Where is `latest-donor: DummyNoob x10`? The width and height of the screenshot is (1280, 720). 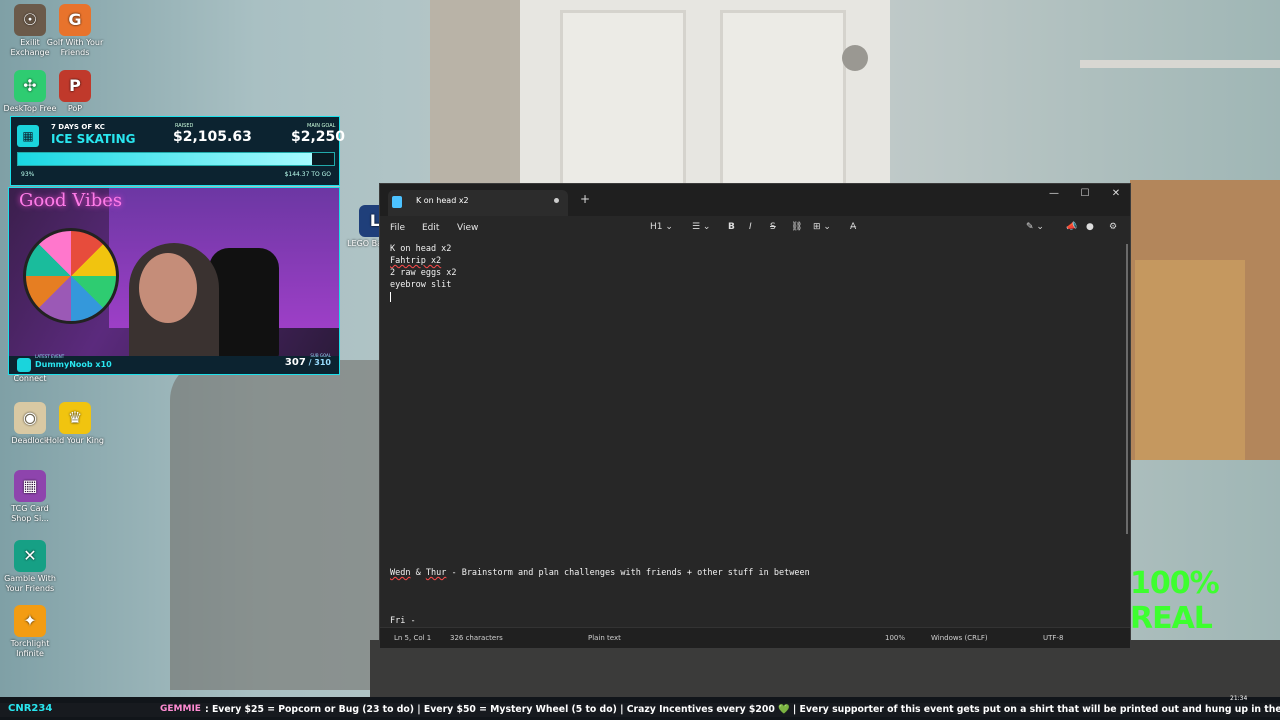
latest-donor: DummyNoob x10 is located at coordinates (73, 364).